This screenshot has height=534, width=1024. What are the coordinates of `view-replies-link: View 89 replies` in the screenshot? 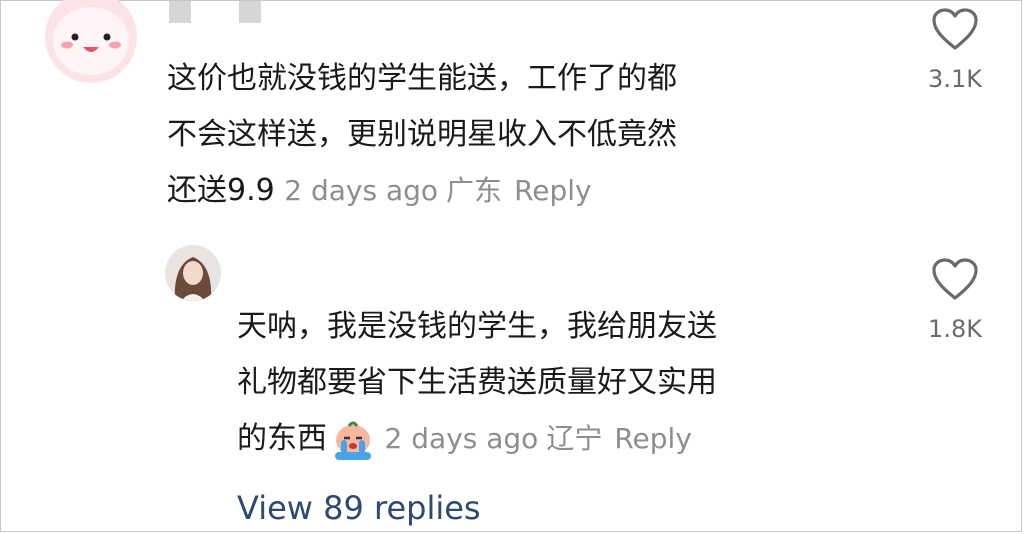 It's located at (359, 508).